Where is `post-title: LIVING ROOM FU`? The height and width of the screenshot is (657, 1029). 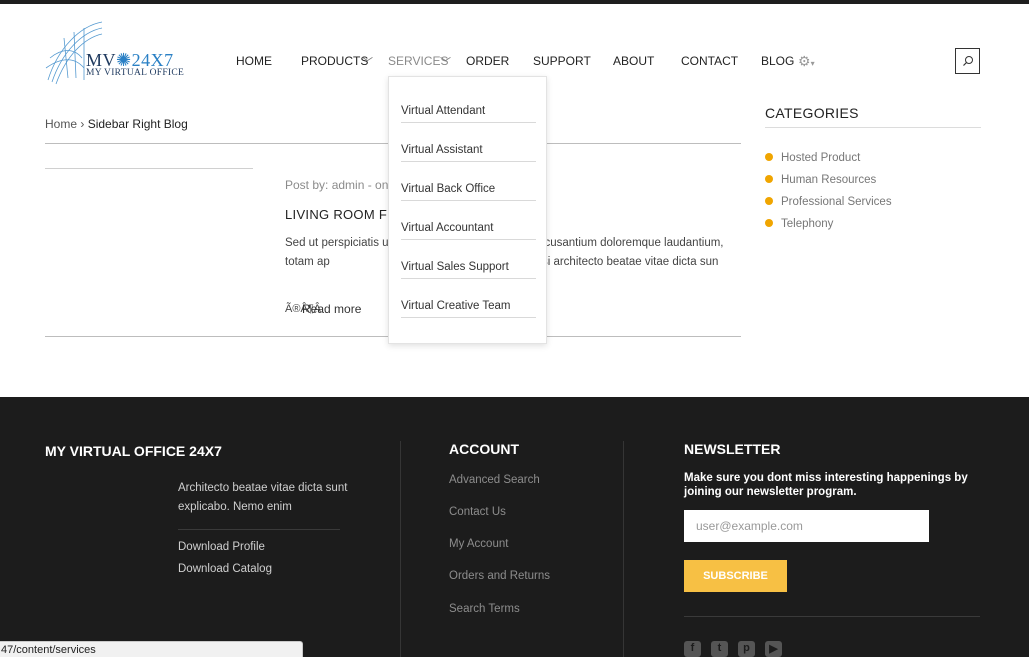 post-title: LIVING ROOM FU is located at coordinates (341, 214).